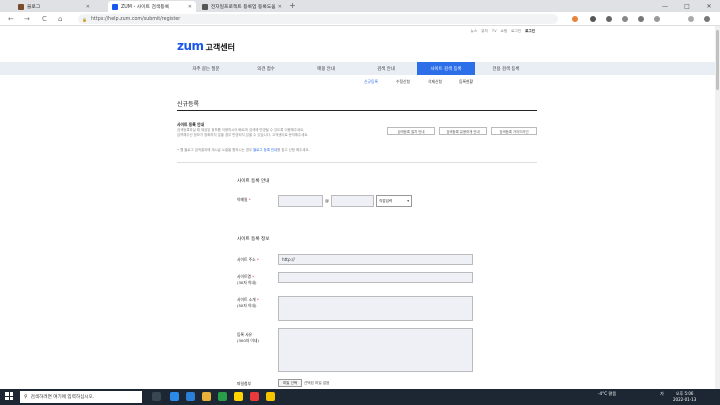 The height and width of the screenshot is (405, 720). What do you see at coordinates (9, 396) in the screenshot?
I see `windows-start-icon` at bounding box center [9, 396].